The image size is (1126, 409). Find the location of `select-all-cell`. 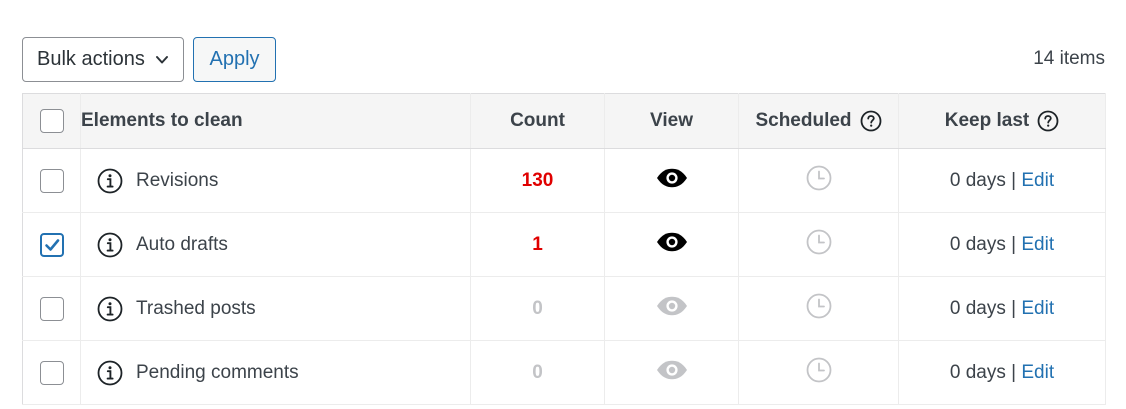

select-all-cell is located at coordinates (51, 121).